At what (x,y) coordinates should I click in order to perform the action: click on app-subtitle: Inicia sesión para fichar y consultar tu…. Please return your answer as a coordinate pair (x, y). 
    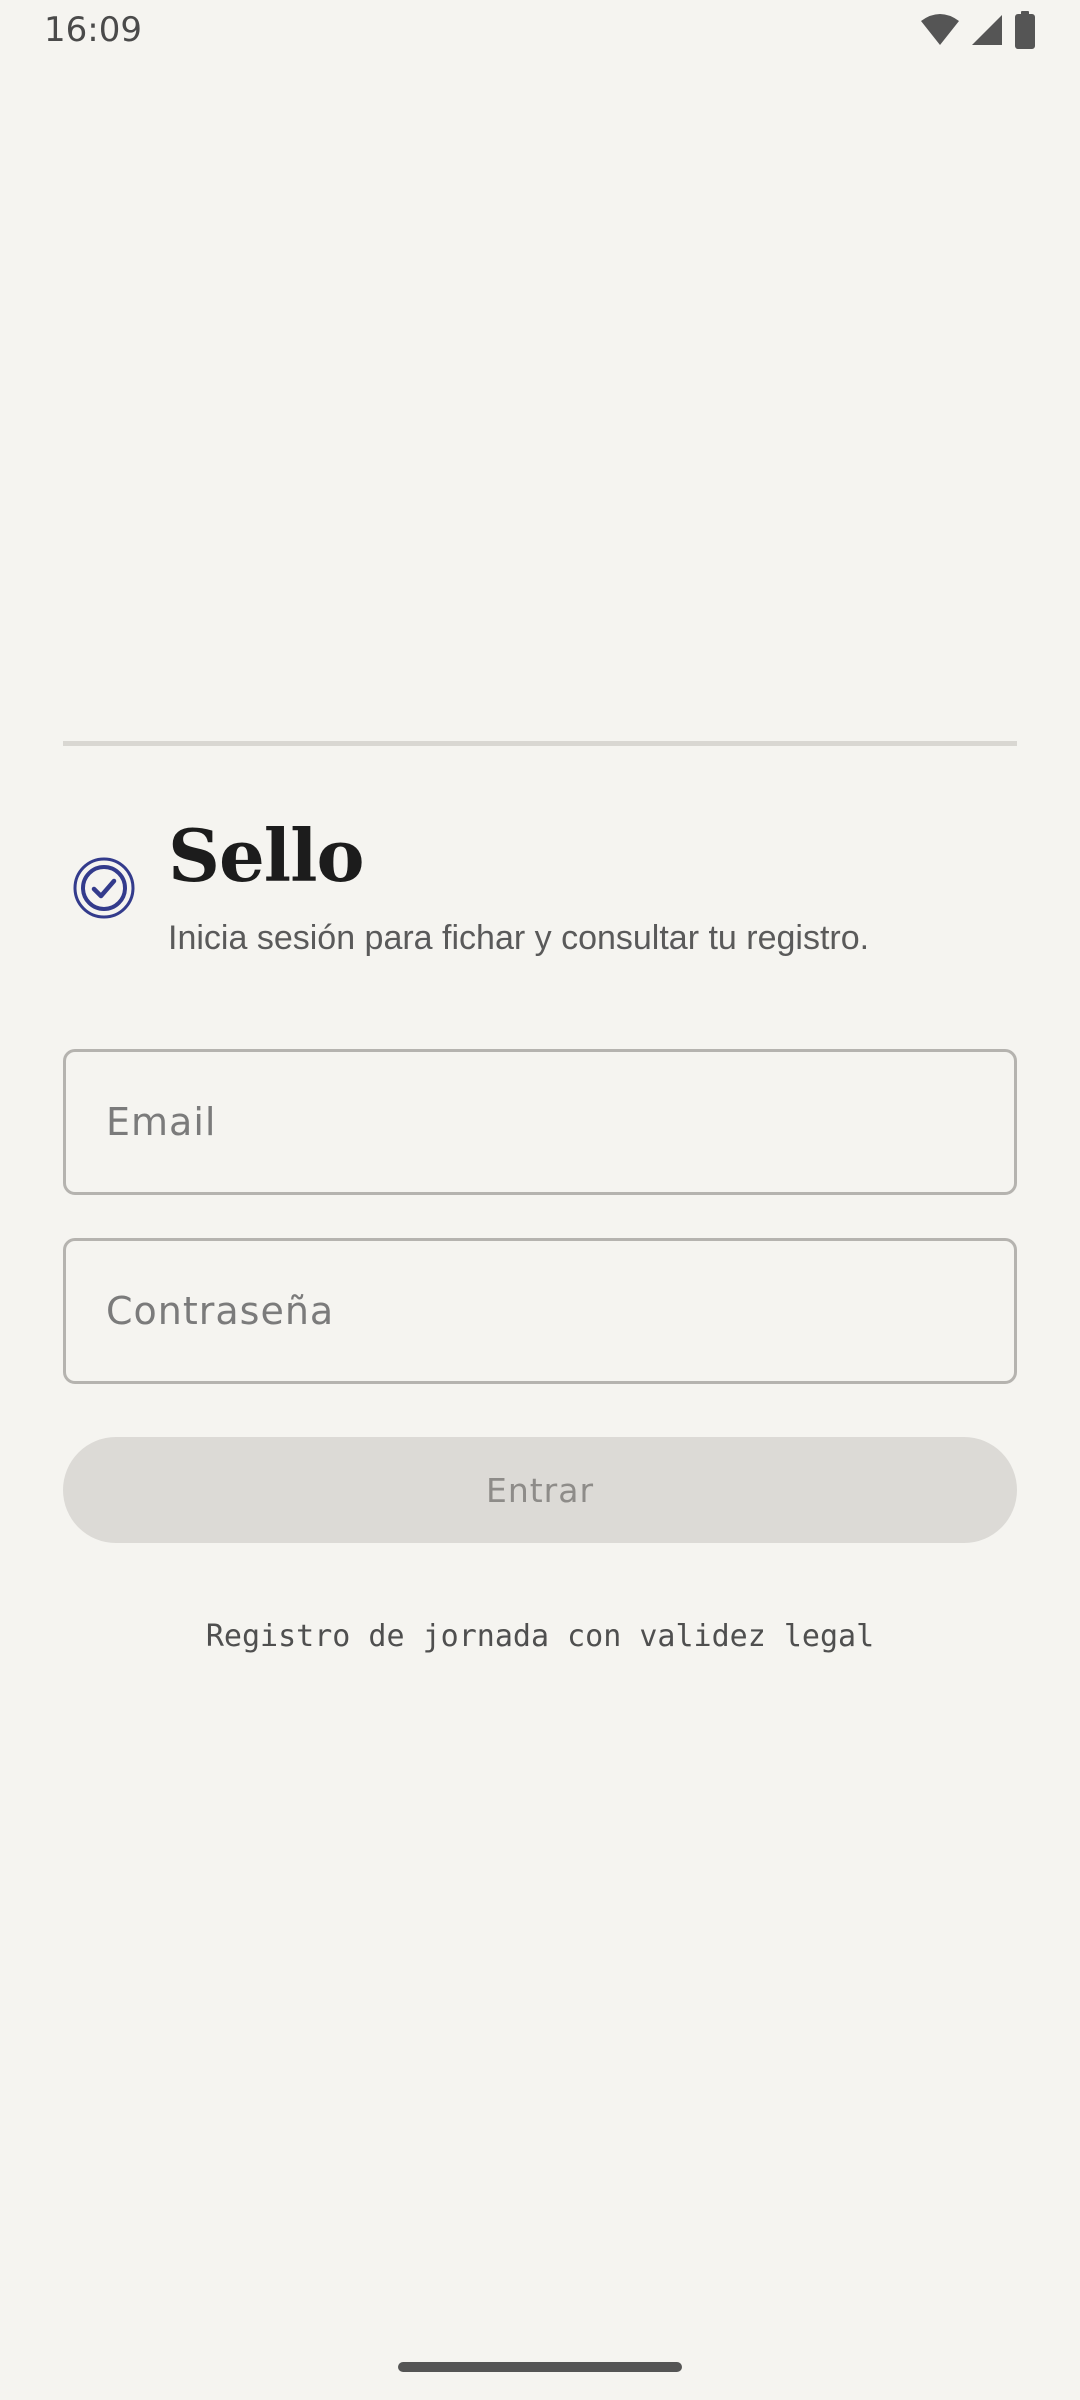
    Looking at the image, I should click on (519, 938).